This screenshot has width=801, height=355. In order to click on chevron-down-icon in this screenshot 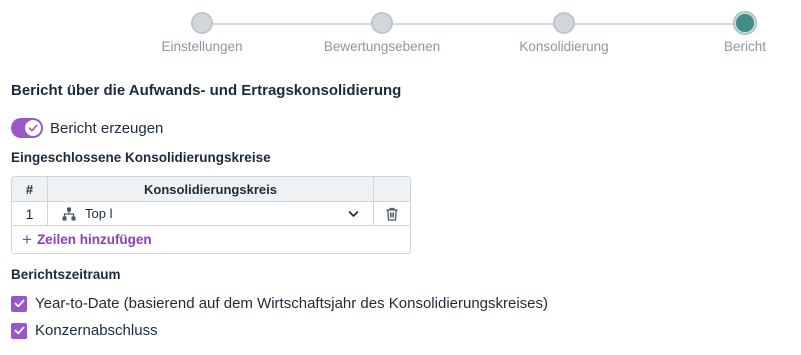, I will do `click(353, 214)`.